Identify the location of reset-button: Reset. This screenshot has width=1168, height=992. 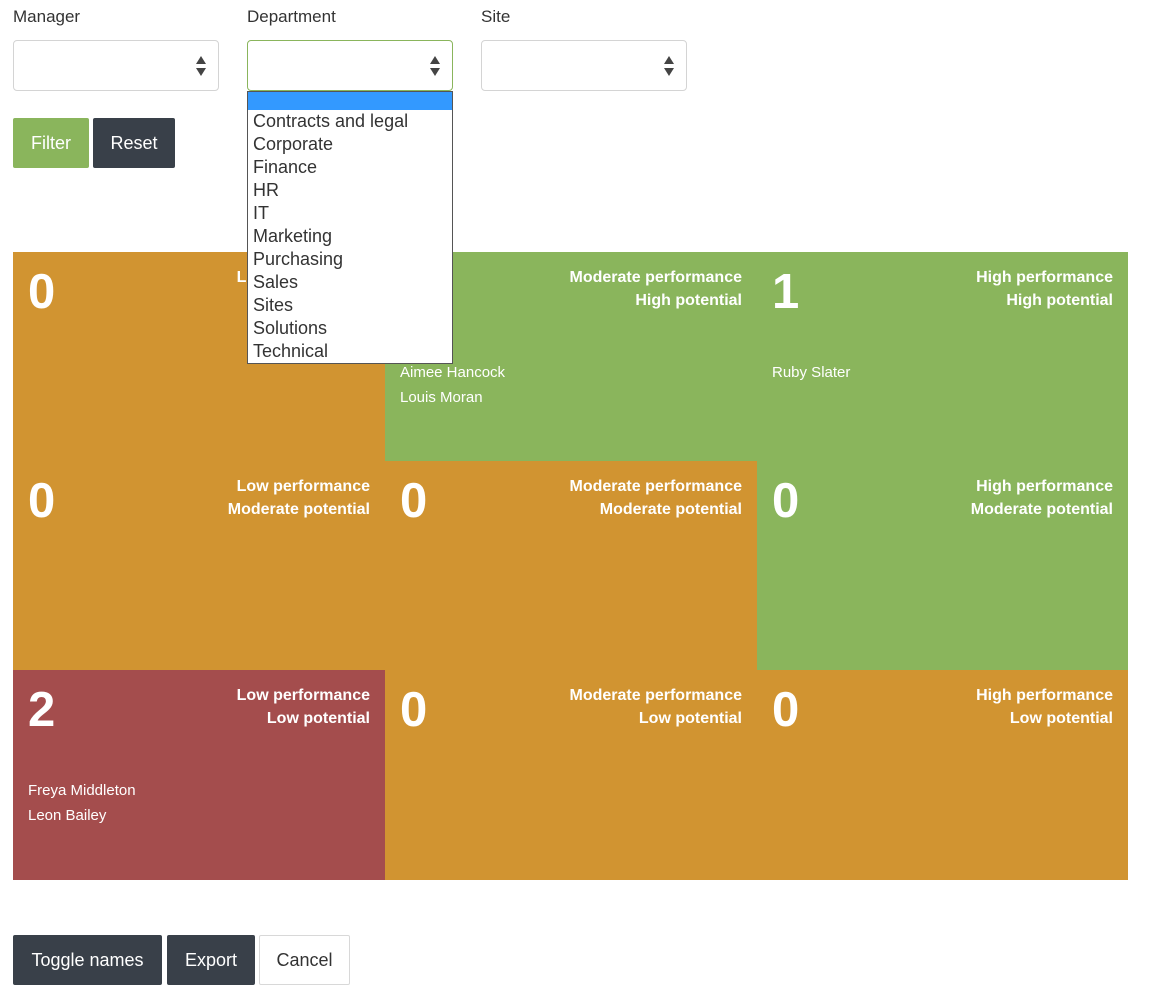
(134, 143).